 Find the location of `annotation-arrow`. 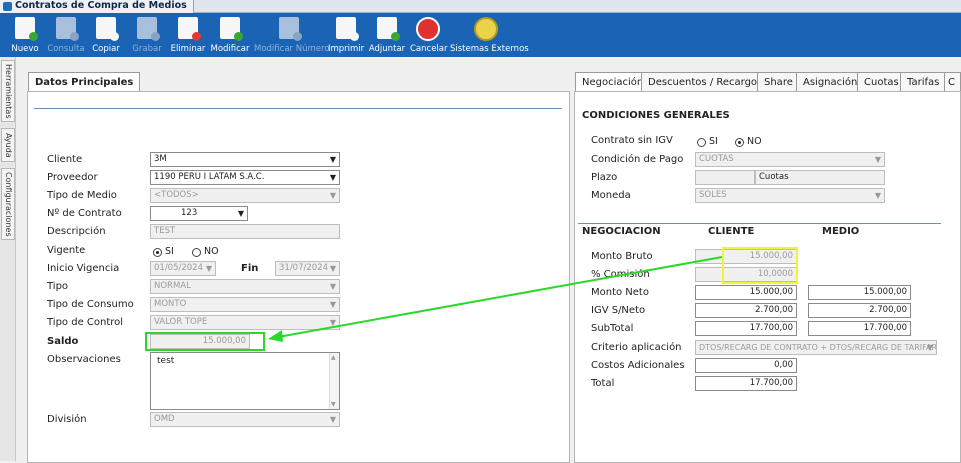

annotation-arrow is located at coordinates (495, 299).